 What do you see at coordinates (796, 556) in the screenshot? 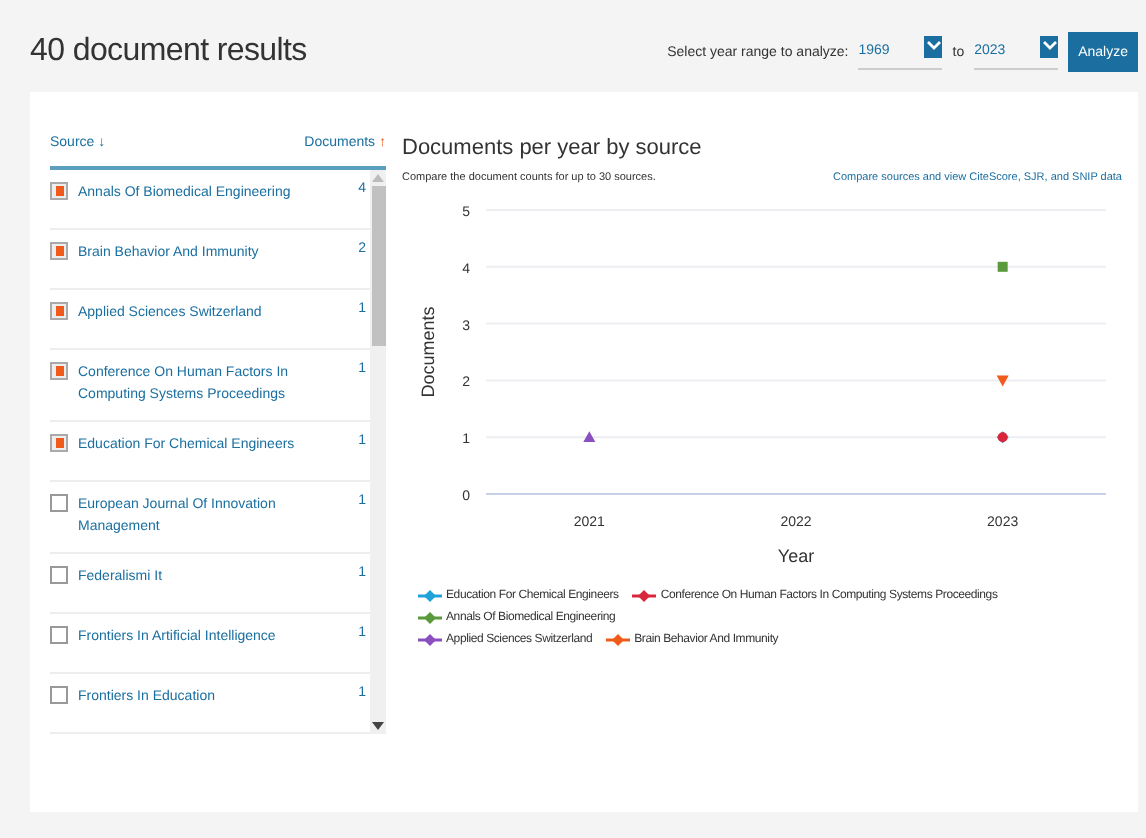
I see `x-axis-title: Year` at bounding box center [796, 556].